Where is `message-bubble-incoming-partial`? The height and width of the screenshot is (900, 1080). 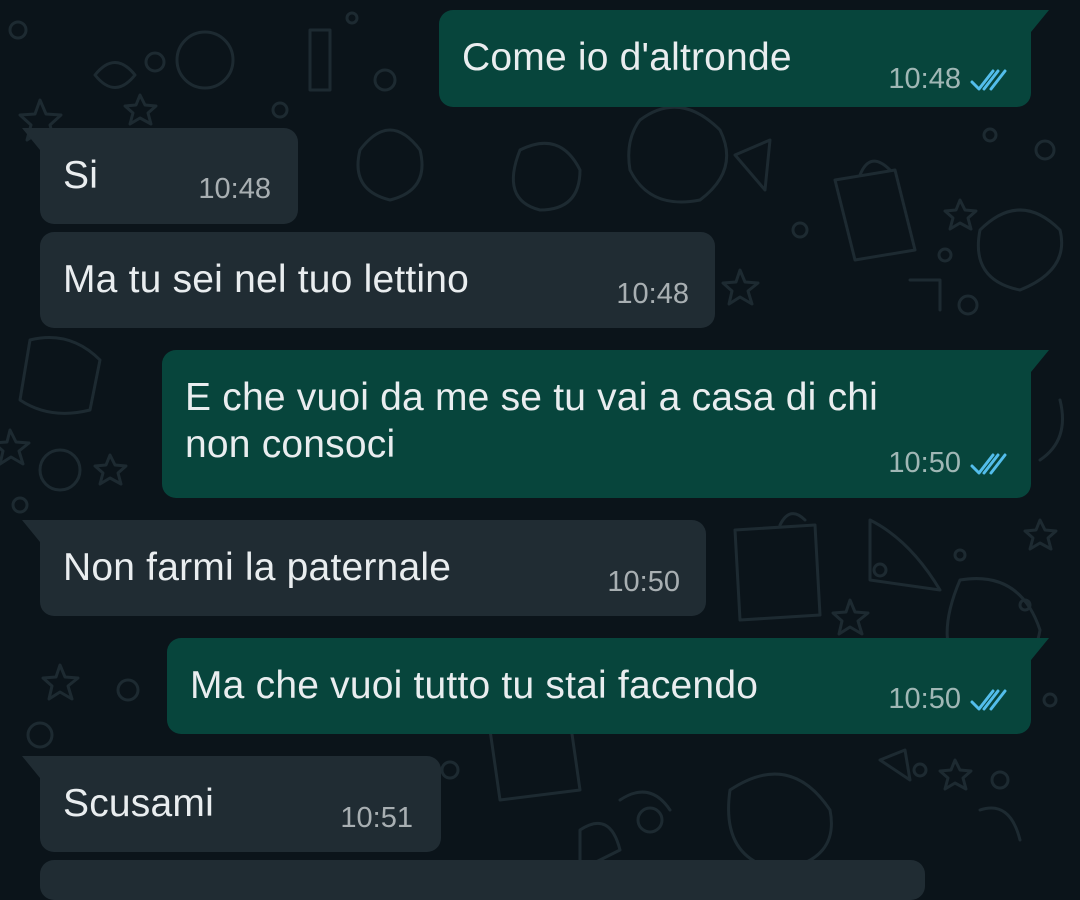 message-bubble-incoming-partial is located at coordinates (482, 880).